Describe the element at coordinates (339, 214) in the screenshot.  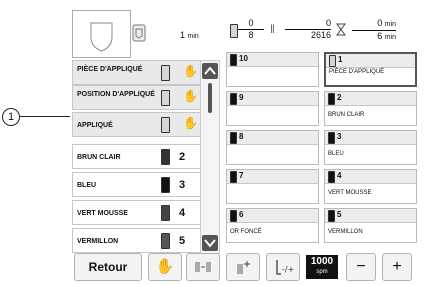
I see `grid-cell-number: 5` at that location.